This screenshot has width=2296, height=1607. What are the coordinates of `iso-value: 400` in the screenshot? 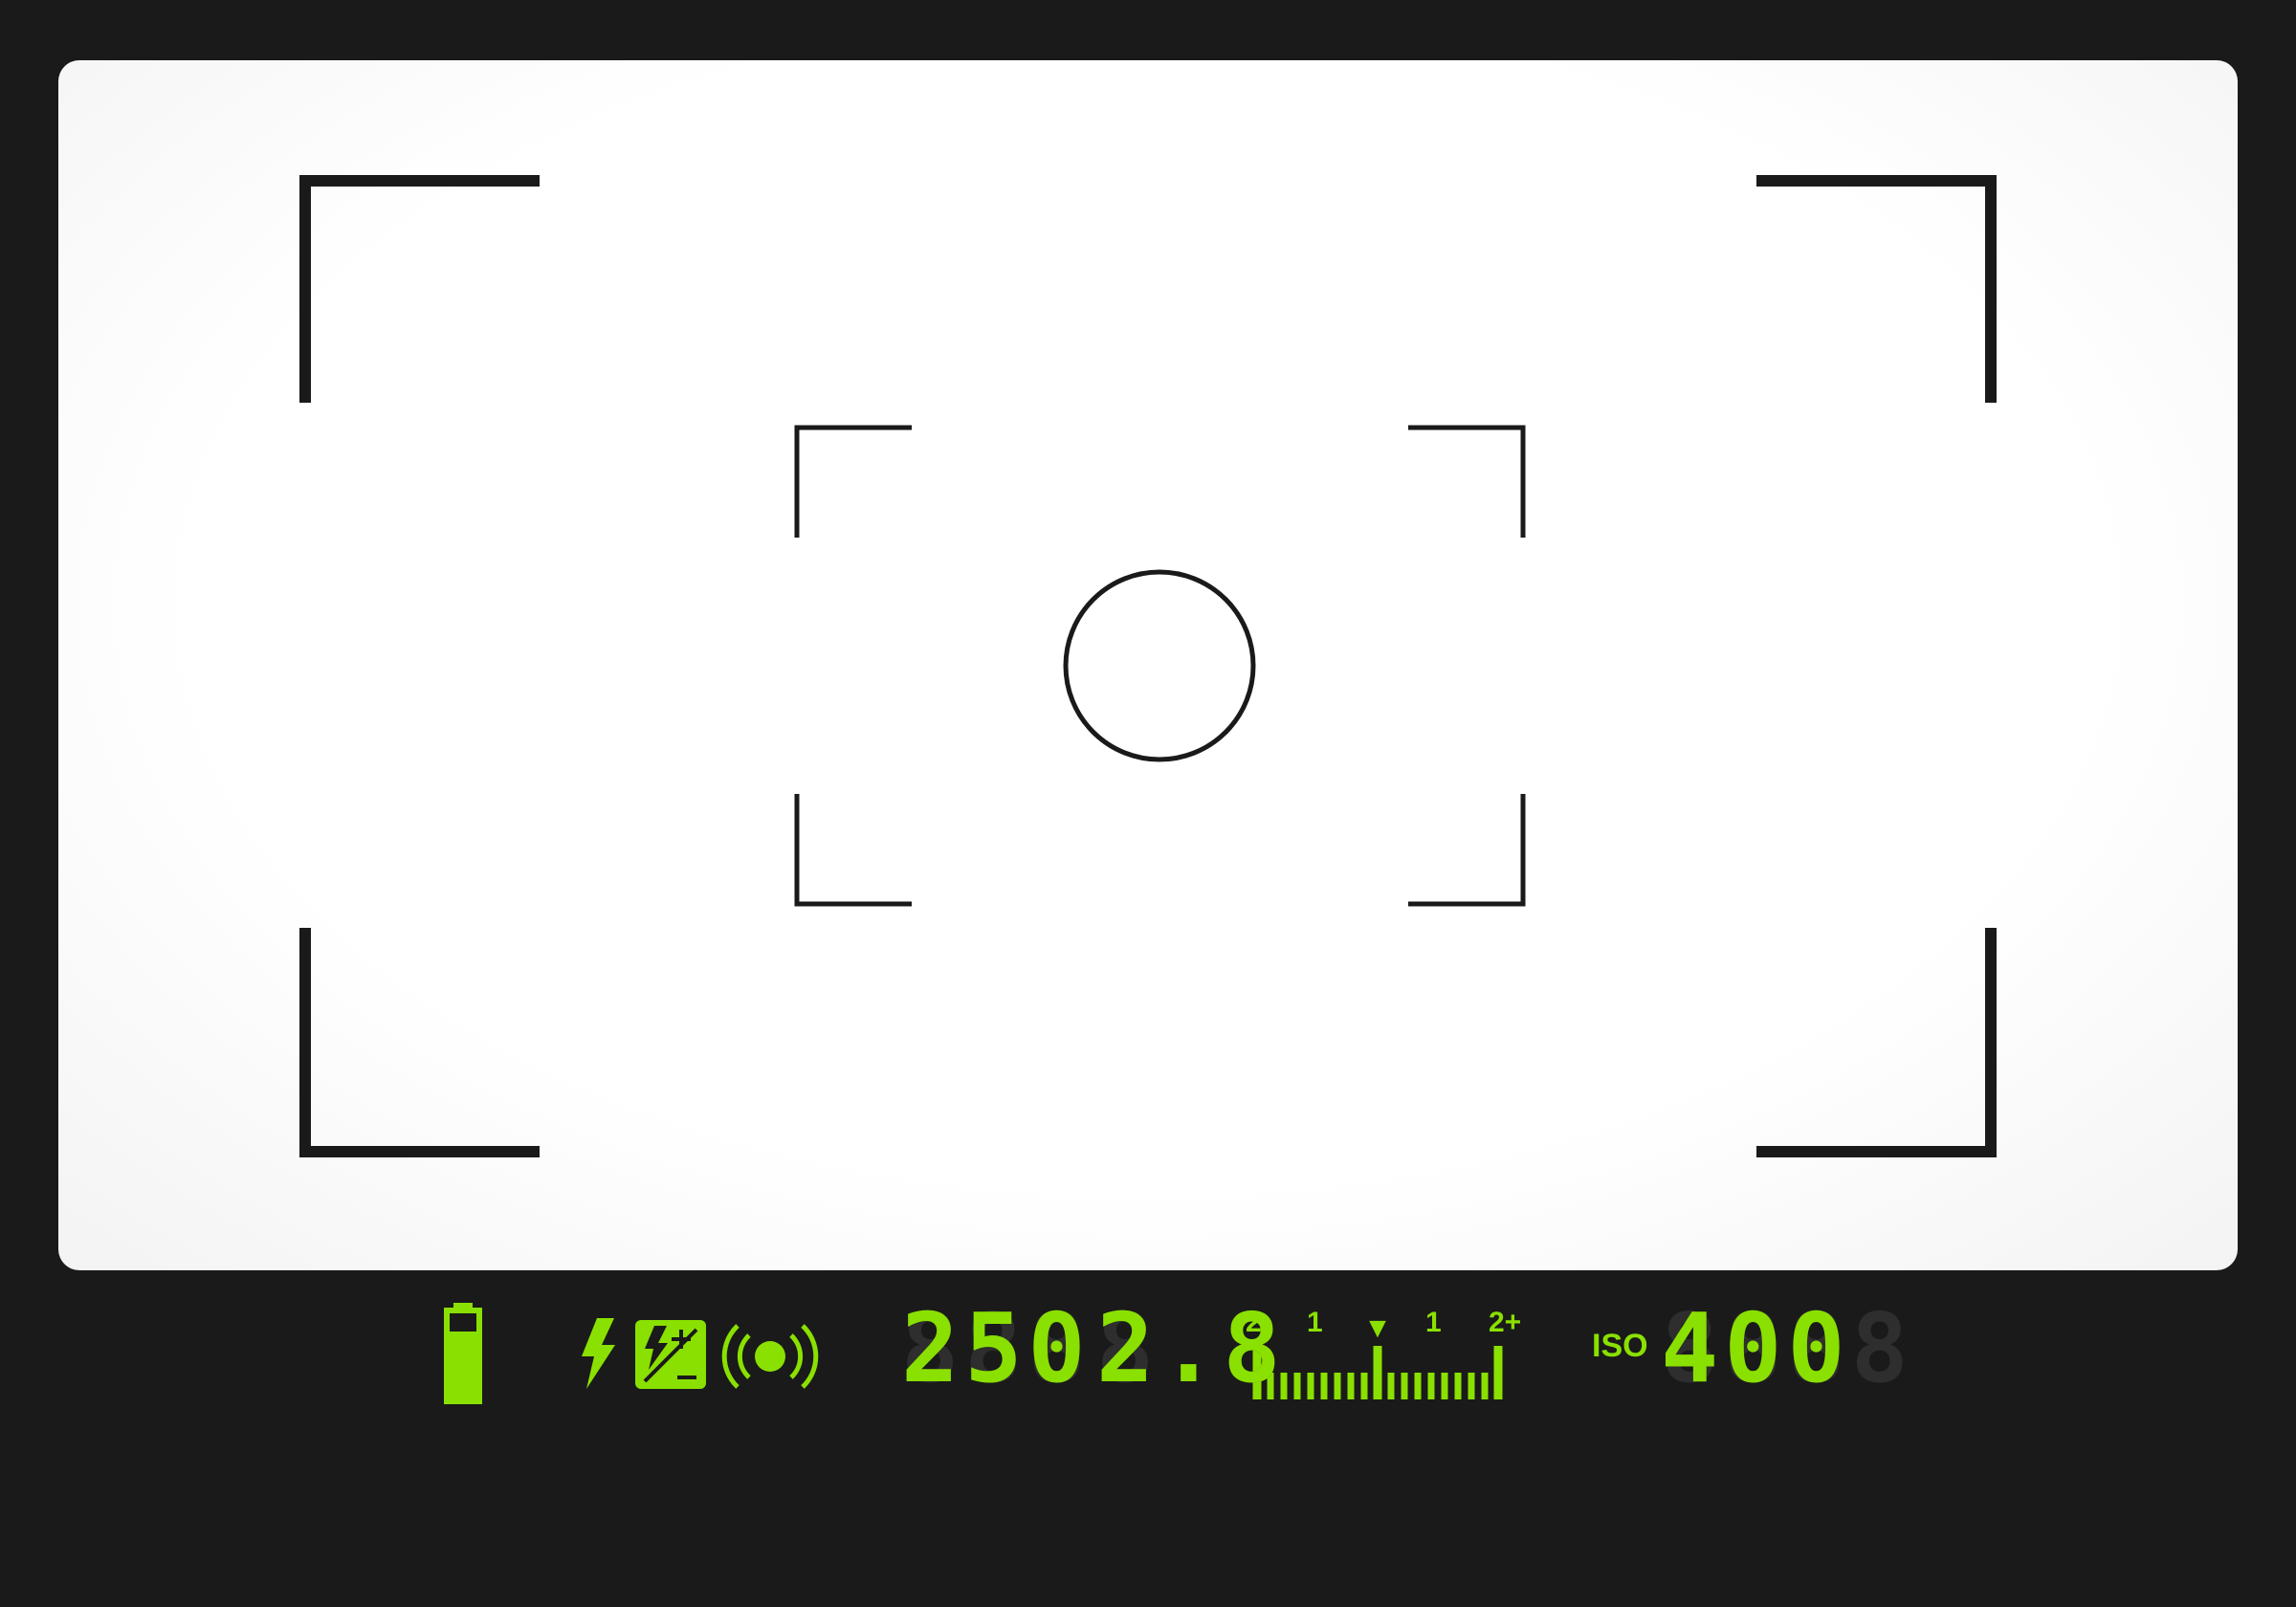 It's located at (1756, 1348).